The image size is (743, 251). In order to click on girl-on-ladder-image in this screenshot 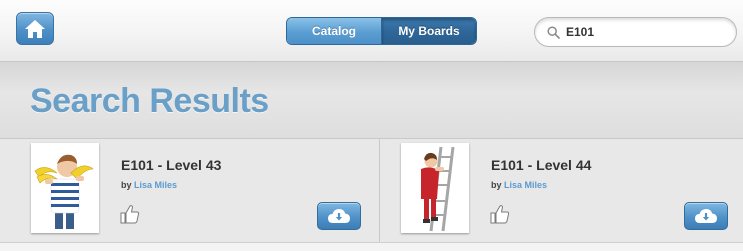, I will do `click(435, 188)`.